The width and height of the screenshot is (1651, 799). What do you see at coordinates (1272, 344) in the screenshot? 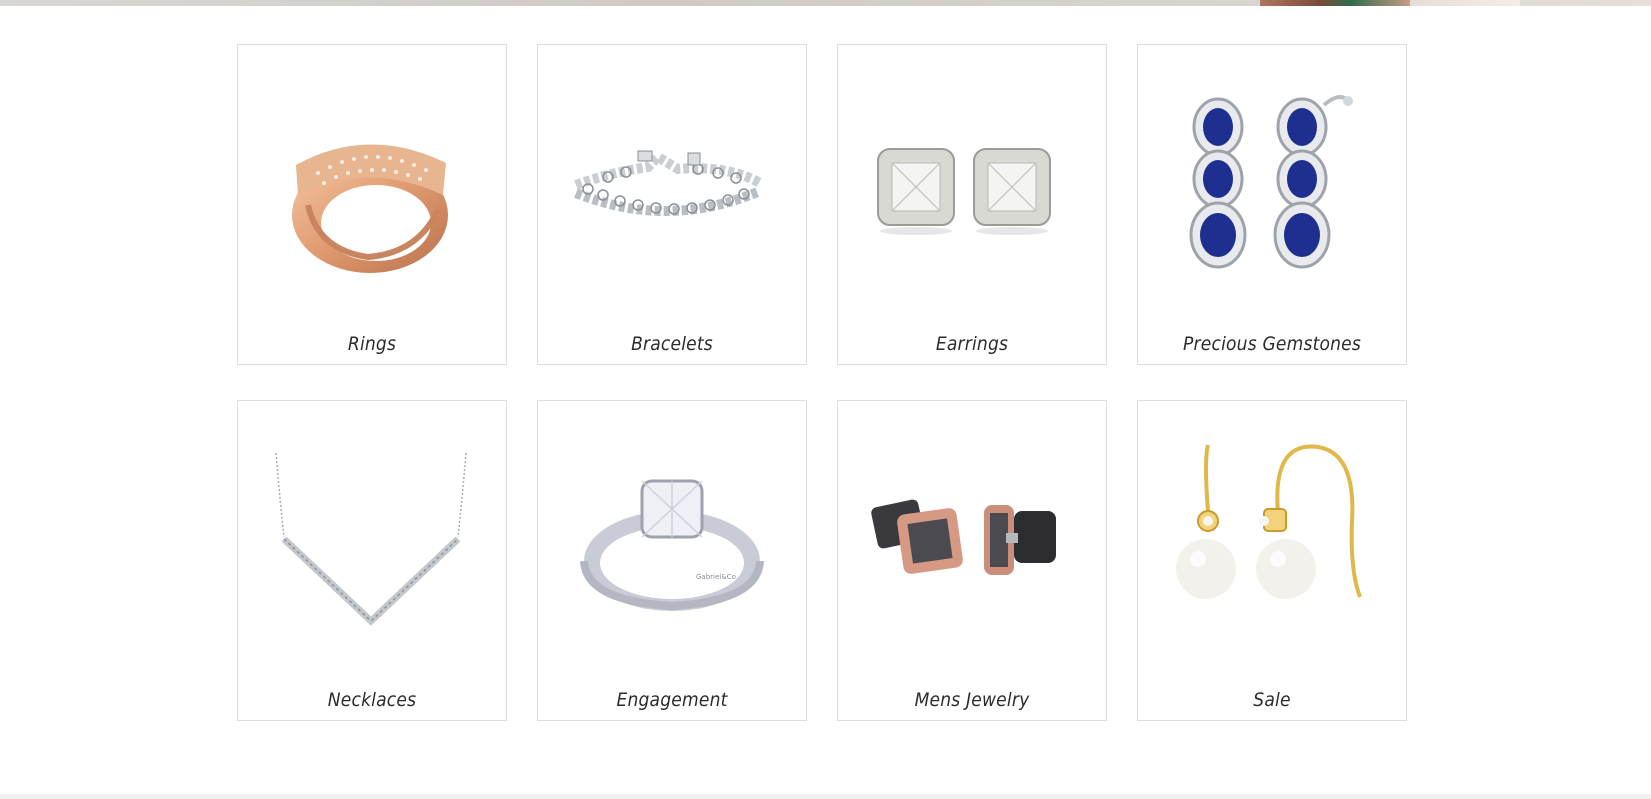
I see `category-label: Precious Gemstones` at bounding box center [1272, 344].